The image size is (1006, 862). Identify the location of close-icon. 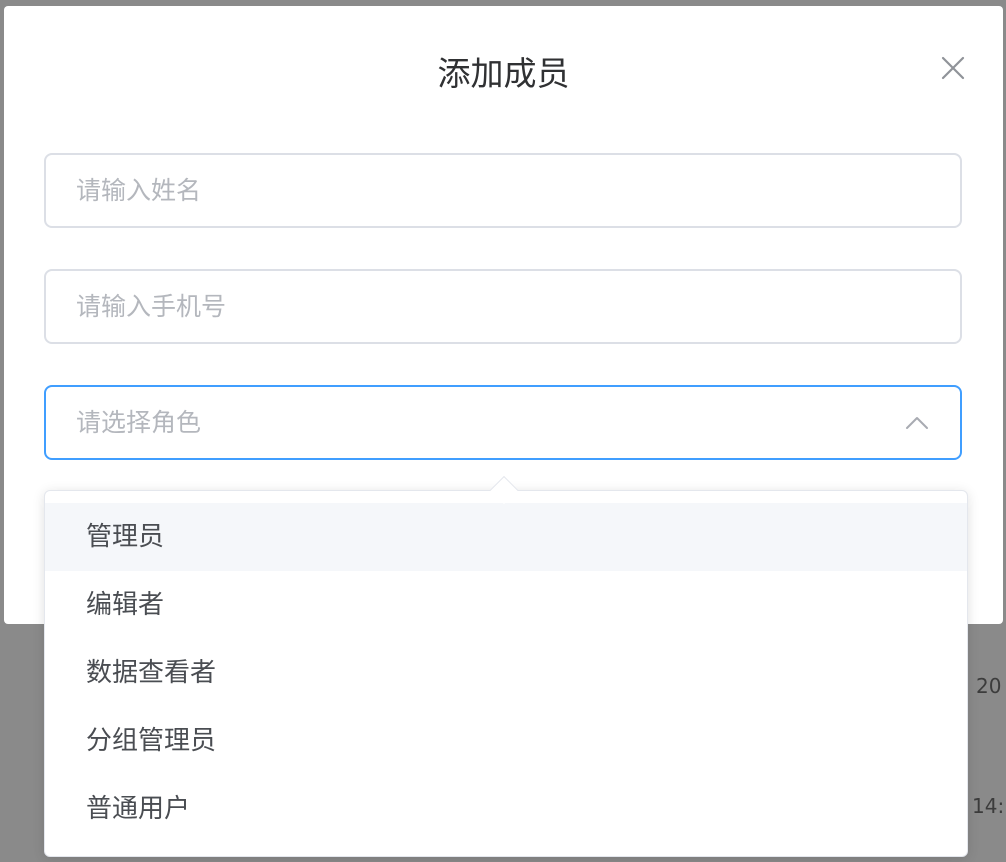
(953, 68).